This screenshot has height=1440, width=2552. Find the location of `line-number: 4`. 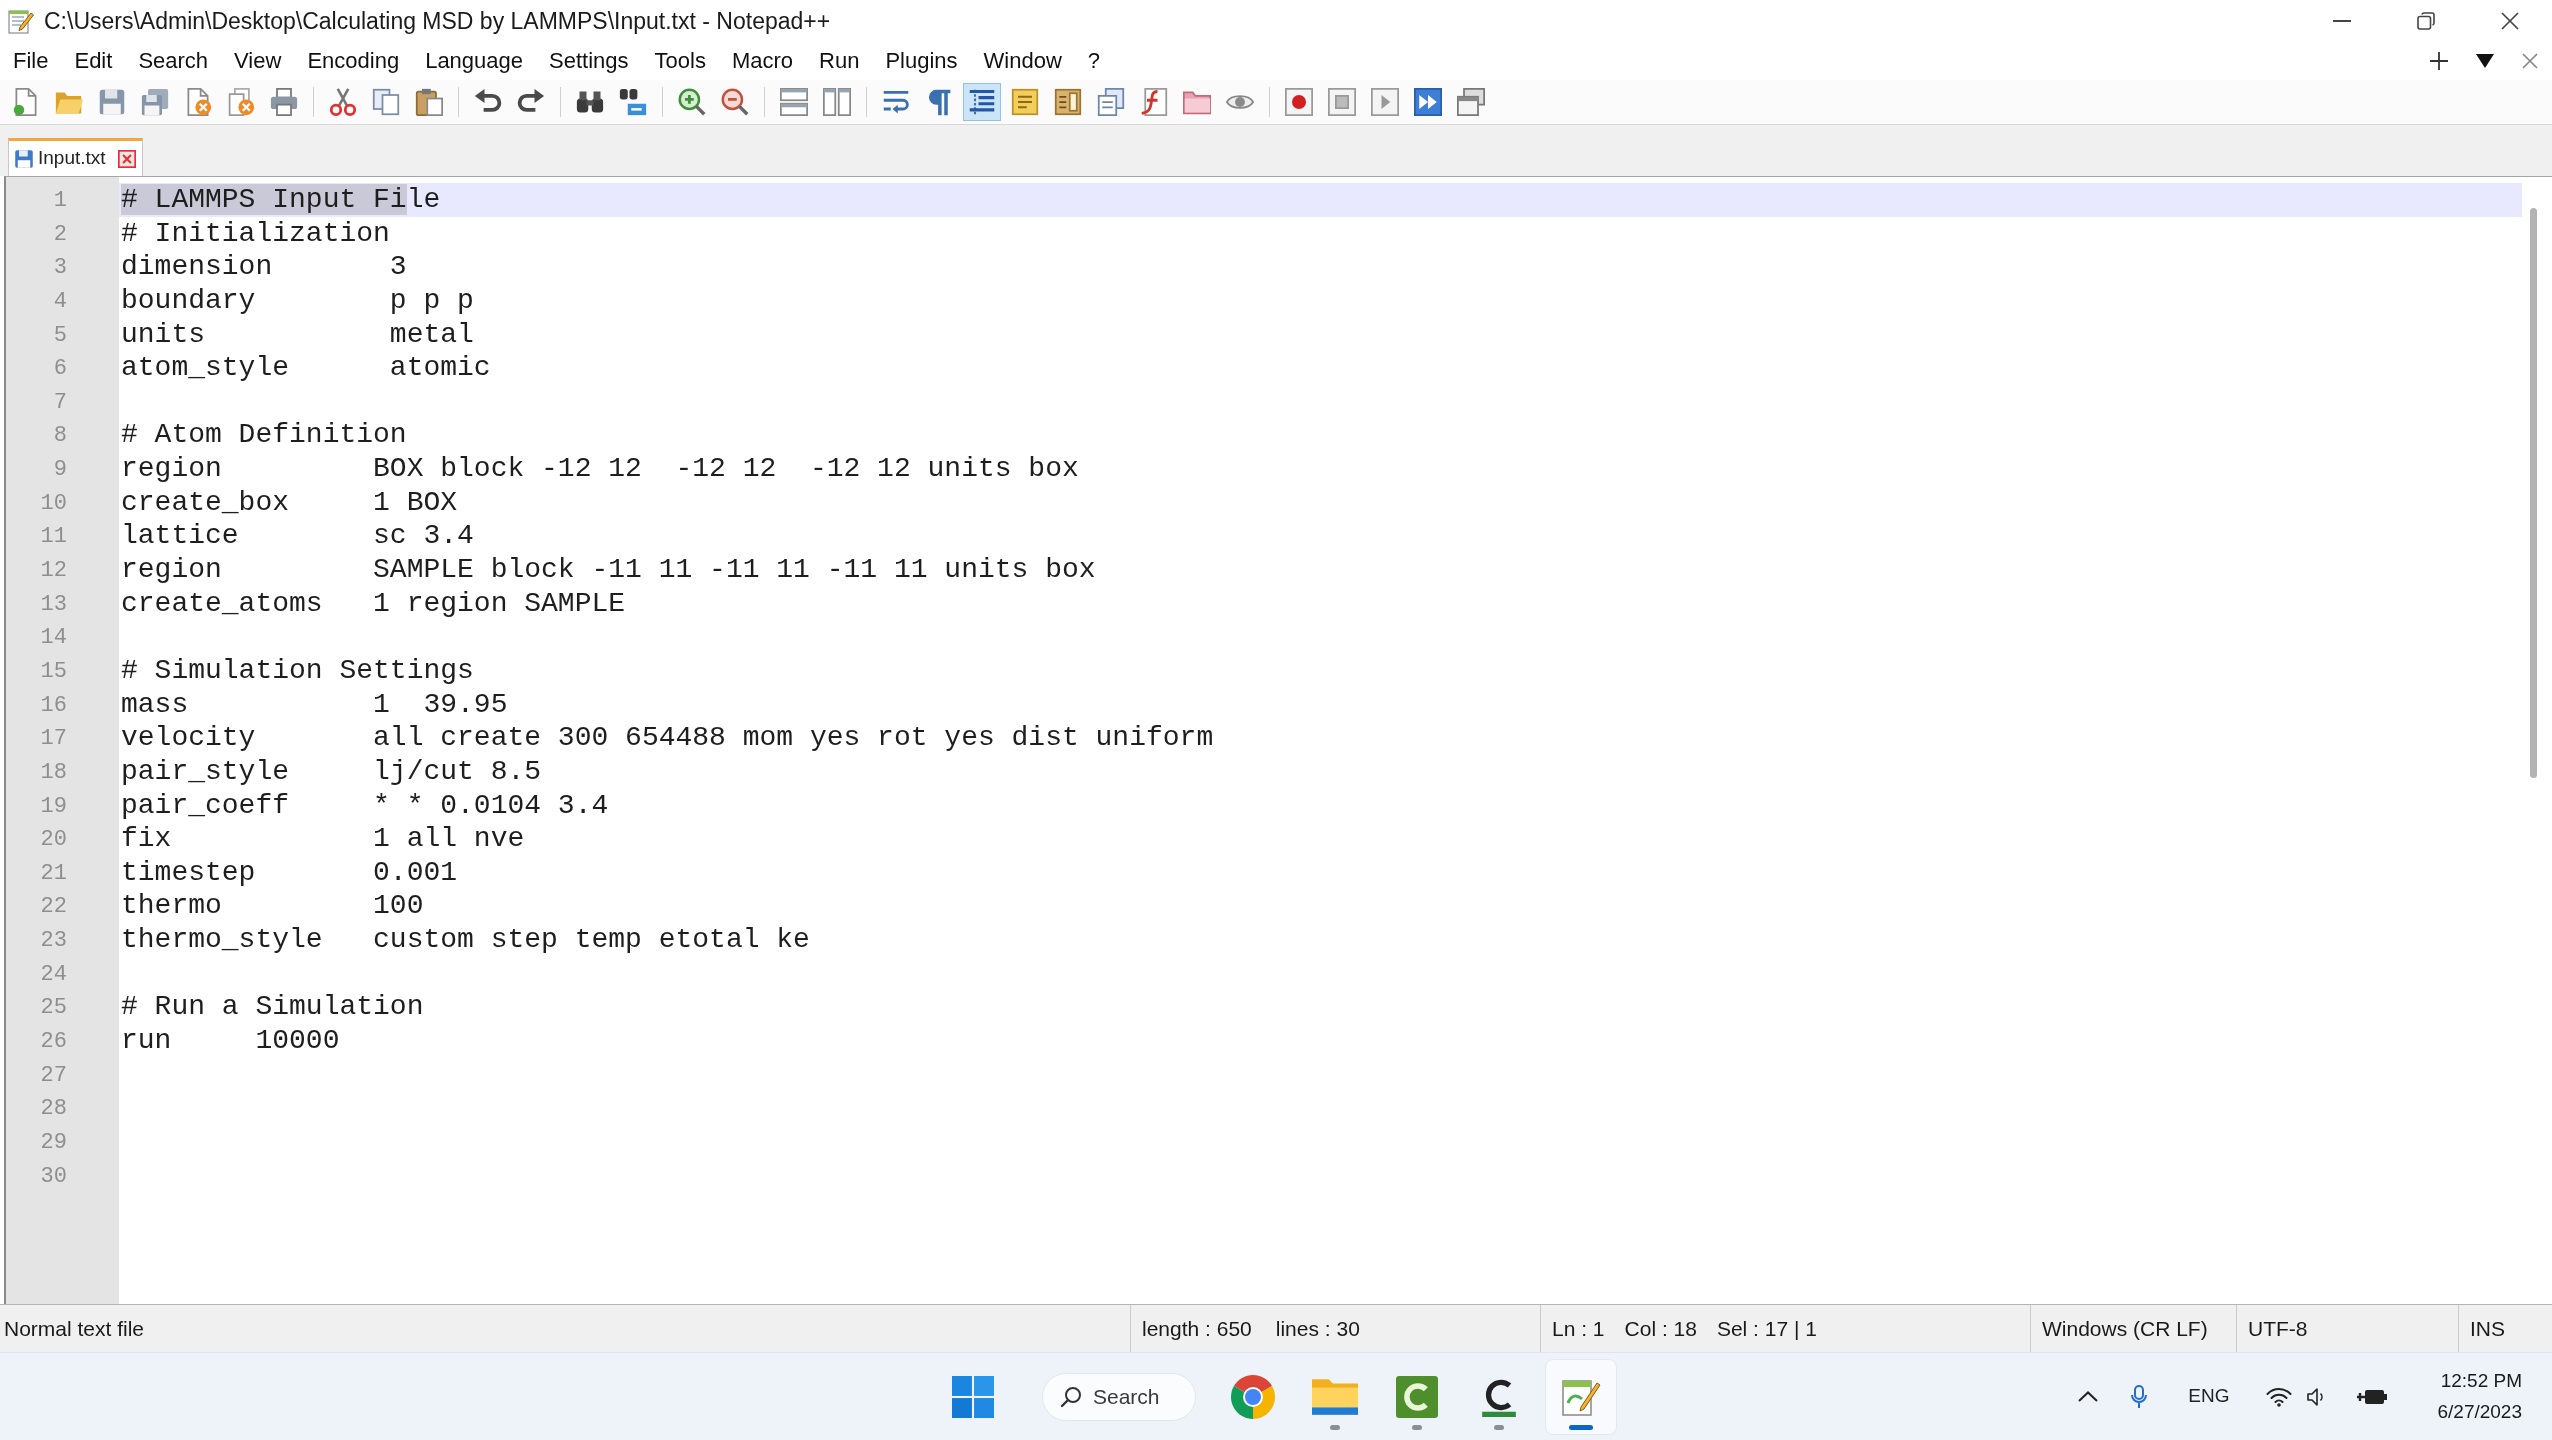

line-number: 4 is located at coordinates (60, 301).